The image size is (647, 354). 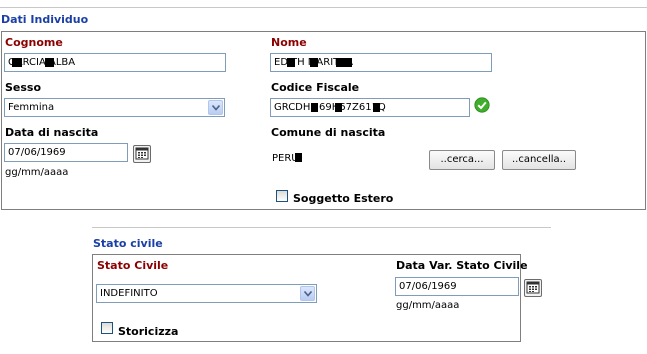 What do you see at coordinates (428, 305) in the screenshot?
I see `data-var-format-hint: gg/mm/aaaa` at bounding box center [428, 305].